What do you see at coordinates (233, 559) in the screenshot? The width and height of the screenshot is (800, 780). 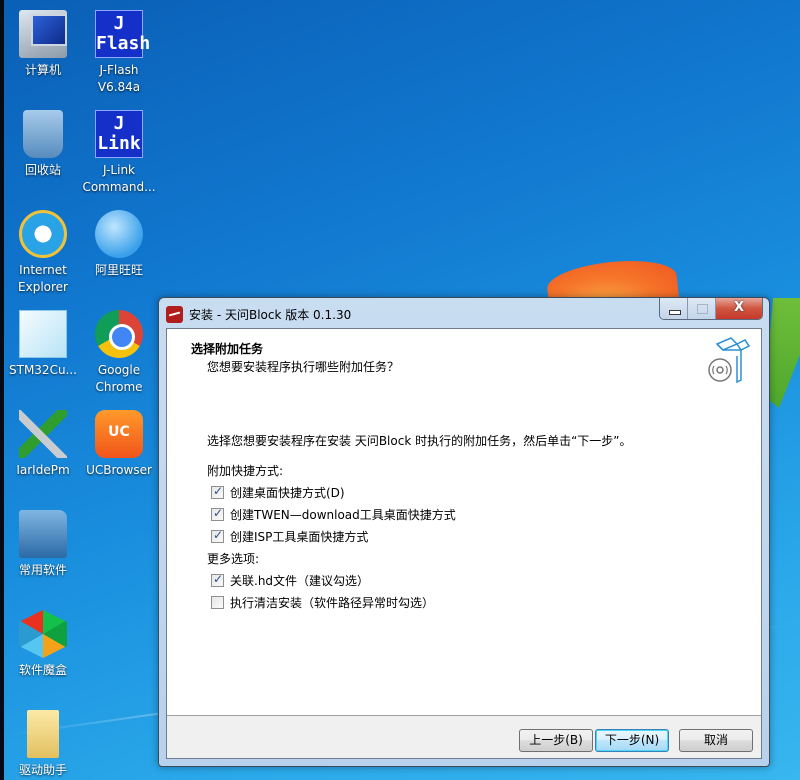 I see `group-label-more-options: 更多选项:` at bounding box center [233, 559].